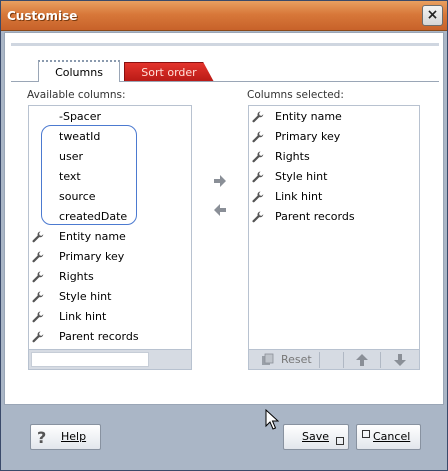 The height and width of the screenshot is (471, 448). I want to click on list-item-label: createdDate, so click(93, 216).